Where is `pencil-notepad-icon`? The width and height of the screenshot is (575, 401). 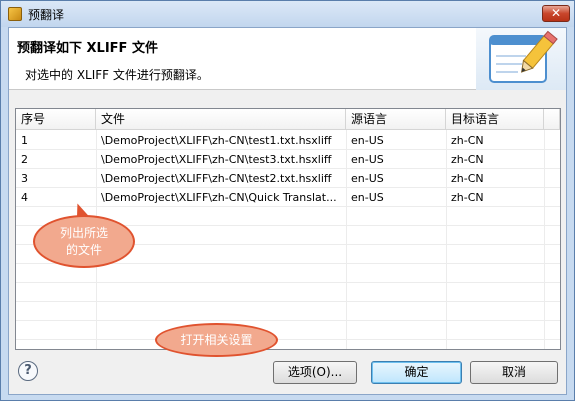 pencil-notepad-icon is located at coordinates (521, 59).